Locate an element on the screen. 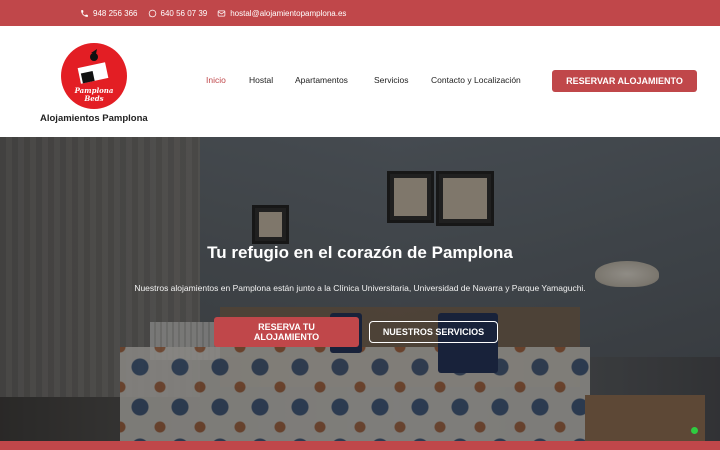 Image resolution: width=720 pixels, height=450 pixels. nav-item-hostal: Hostal is located at coordinates (261, 80).